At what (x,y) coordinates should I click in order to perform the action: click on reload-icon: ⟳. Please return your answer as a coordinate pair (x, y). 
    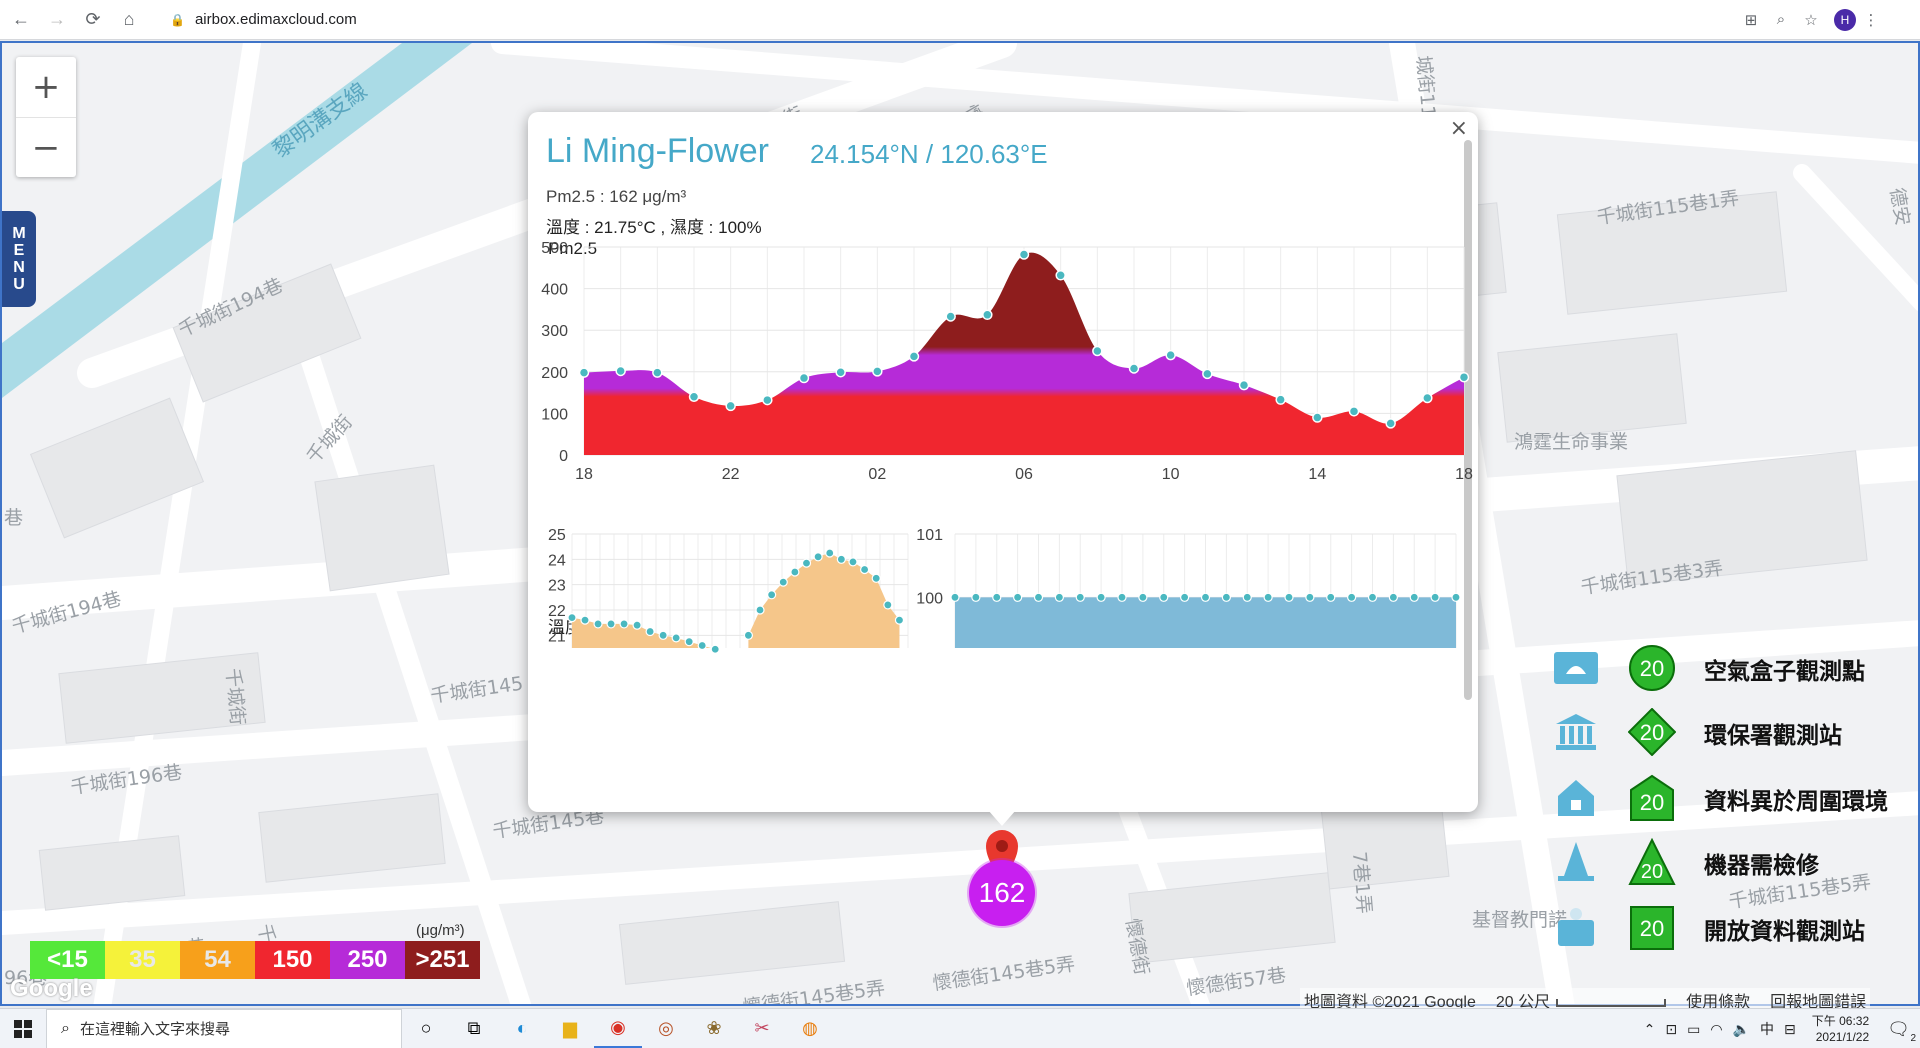
    Looking at the image, I should click on (93, 20).